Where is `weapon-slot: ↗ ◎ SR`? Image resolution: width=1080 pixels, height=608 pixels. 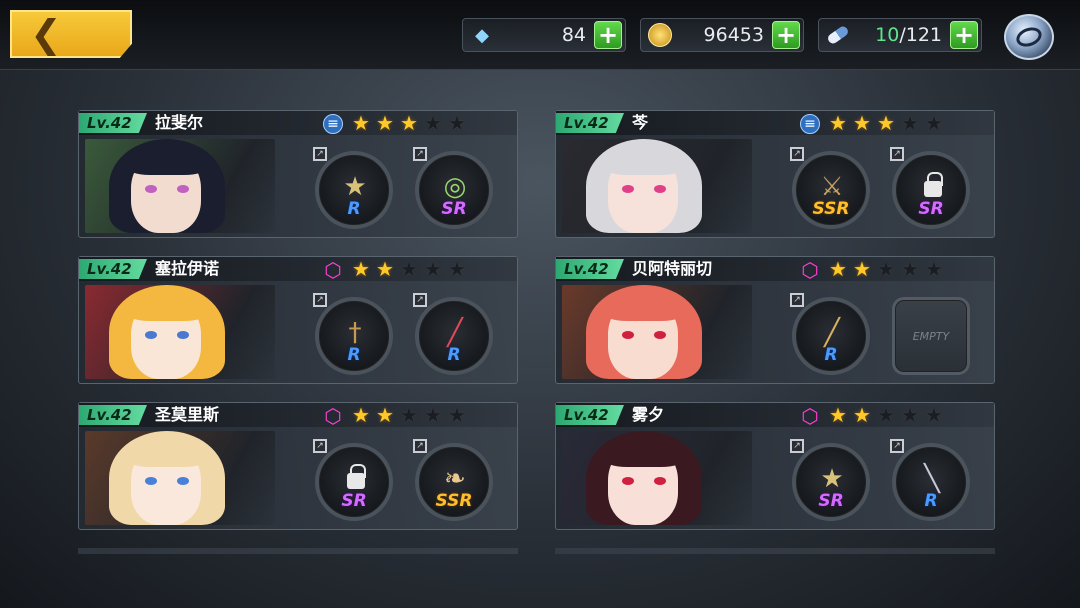
weapon-slot: ↗ ◎ SR is located at coordinates (453, 188).